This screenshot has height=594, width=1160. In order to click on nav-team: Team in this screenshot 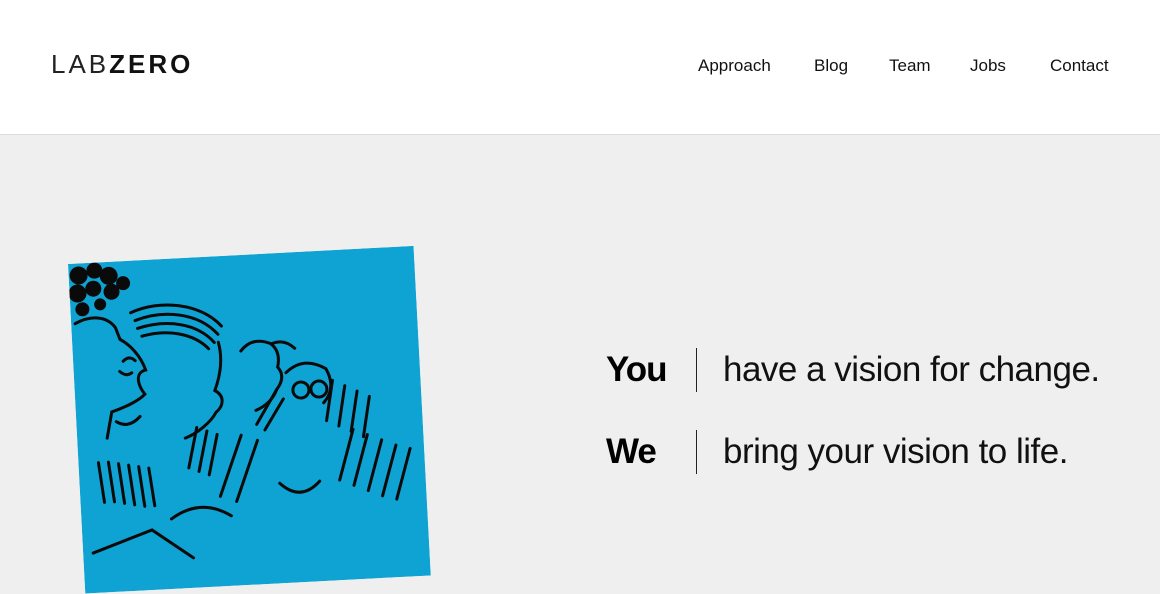, I will do `click(910, 66)`.